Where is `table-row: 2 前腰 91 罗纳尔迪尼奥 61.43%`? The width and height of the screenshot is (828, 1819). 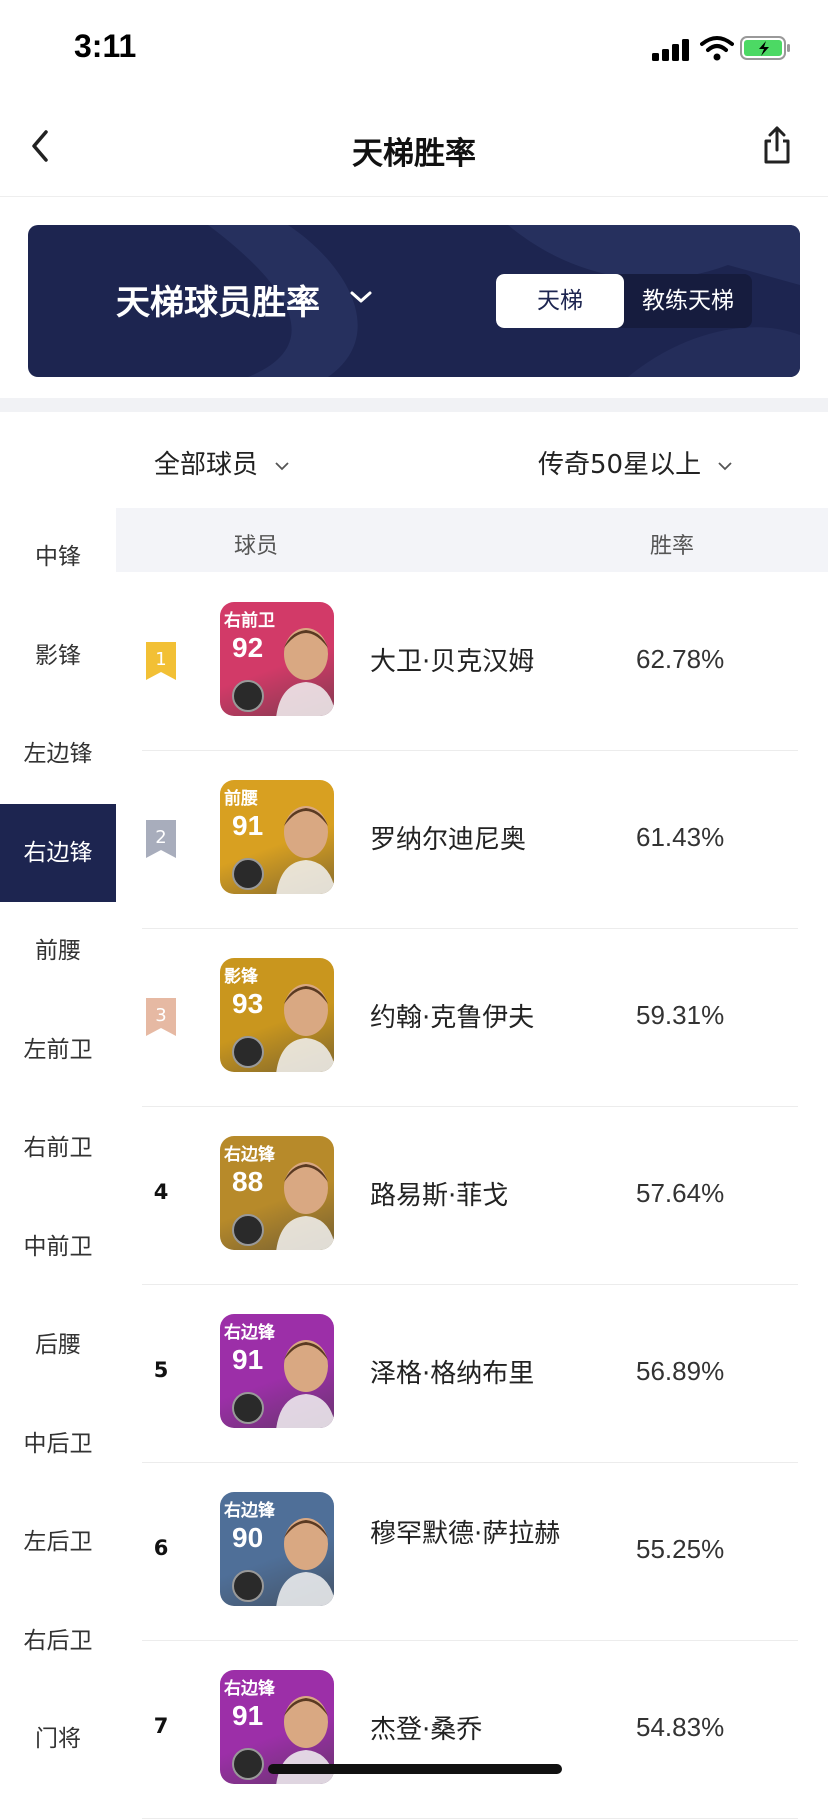 table-row: 2 前腰 91 罗纳尔迪尼奥 61.43% is located at coordinates (470, 839).